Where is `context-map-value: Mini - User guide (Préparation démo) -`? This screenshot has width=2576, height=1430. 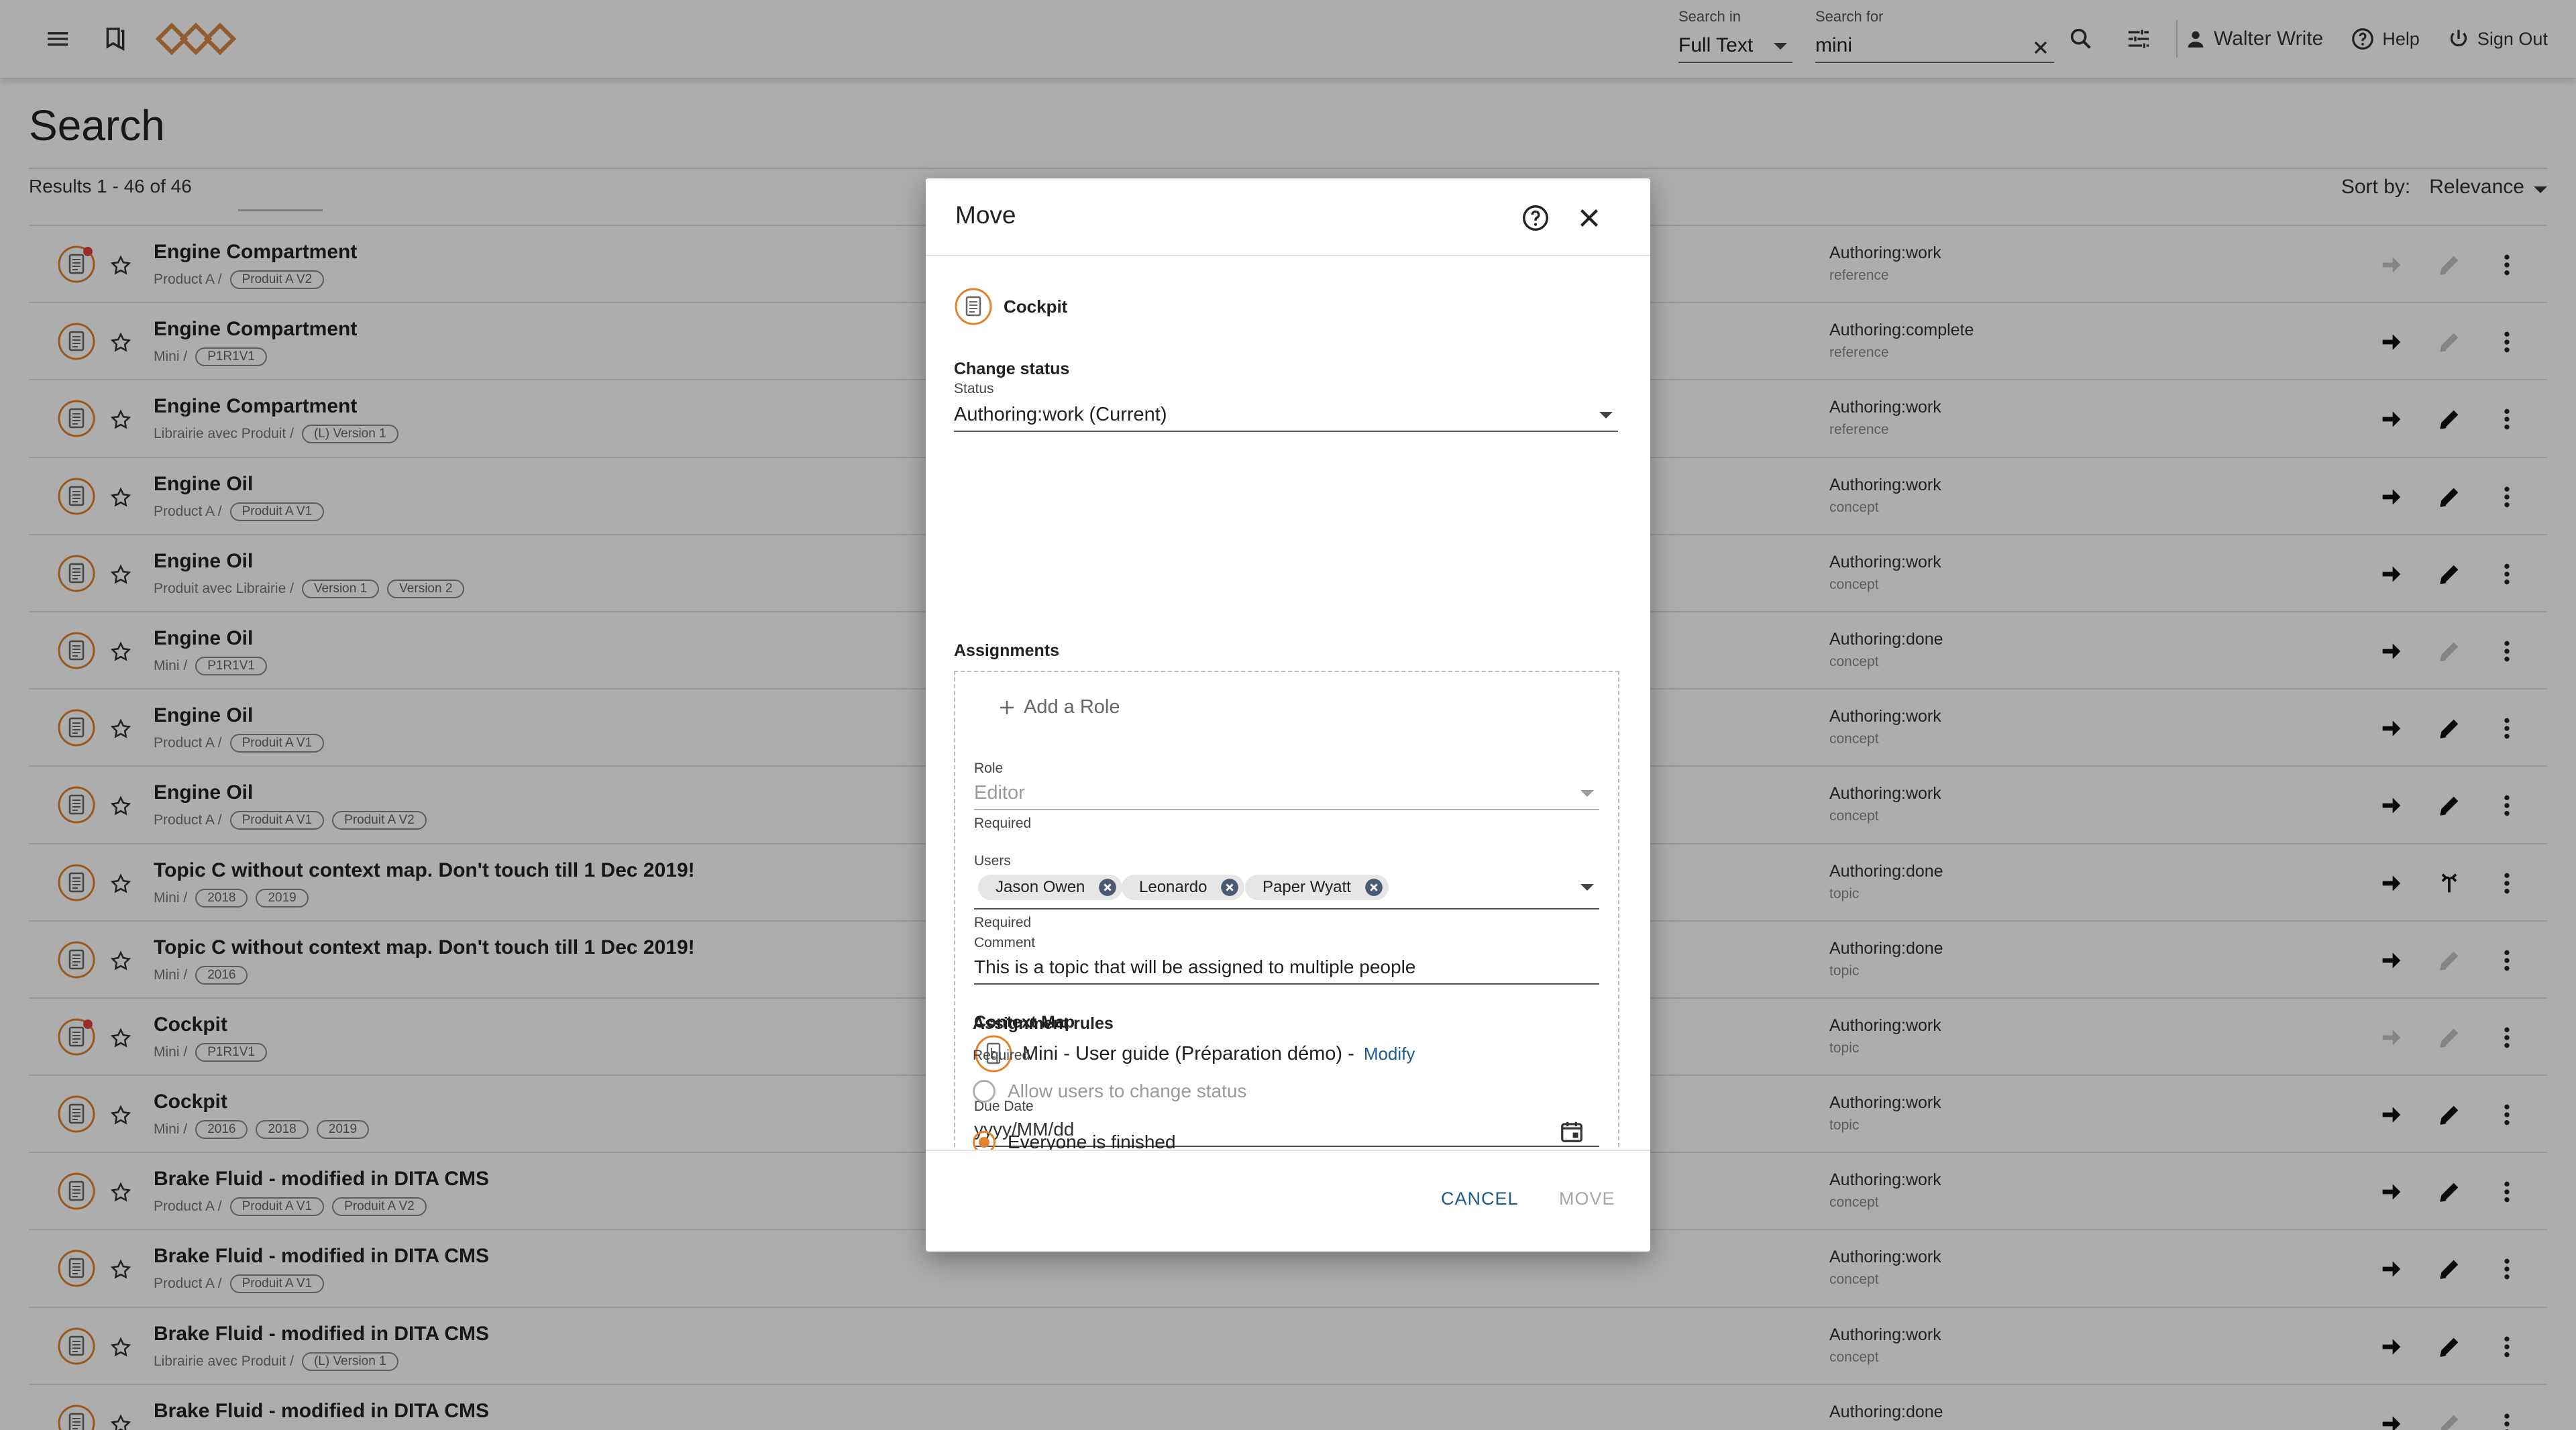 context-map-value: Mini - User guide (Préparation démo) - is located at coordinates (1188, 1053).